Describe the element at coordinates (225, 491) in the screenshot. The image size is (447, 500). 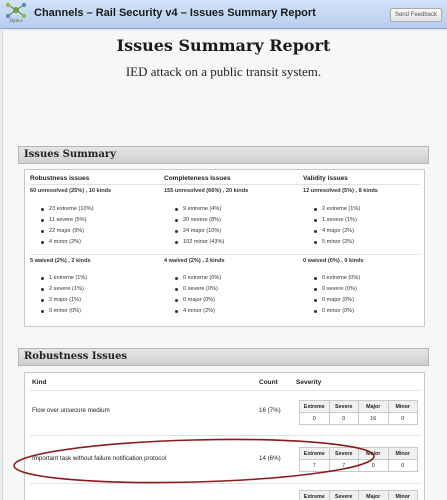
I see `table-row: Extreme Severe Major Minor` at that location.